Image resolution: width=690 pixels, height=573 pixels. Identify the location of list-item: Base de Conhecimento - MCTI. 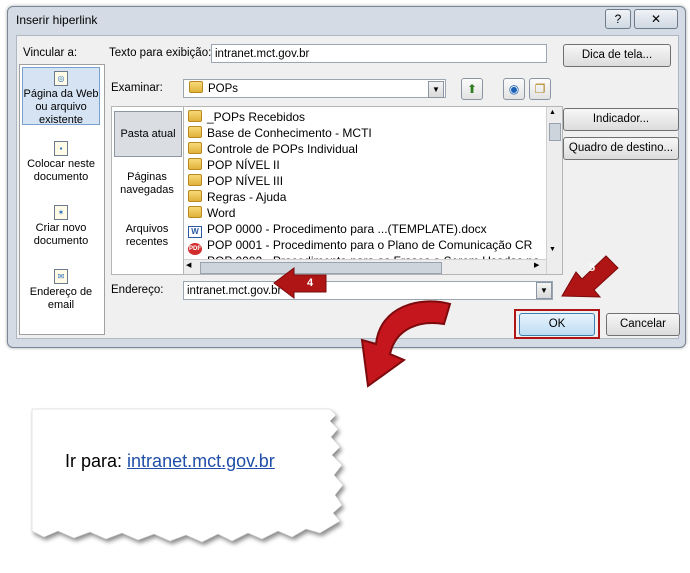
(280, 133).